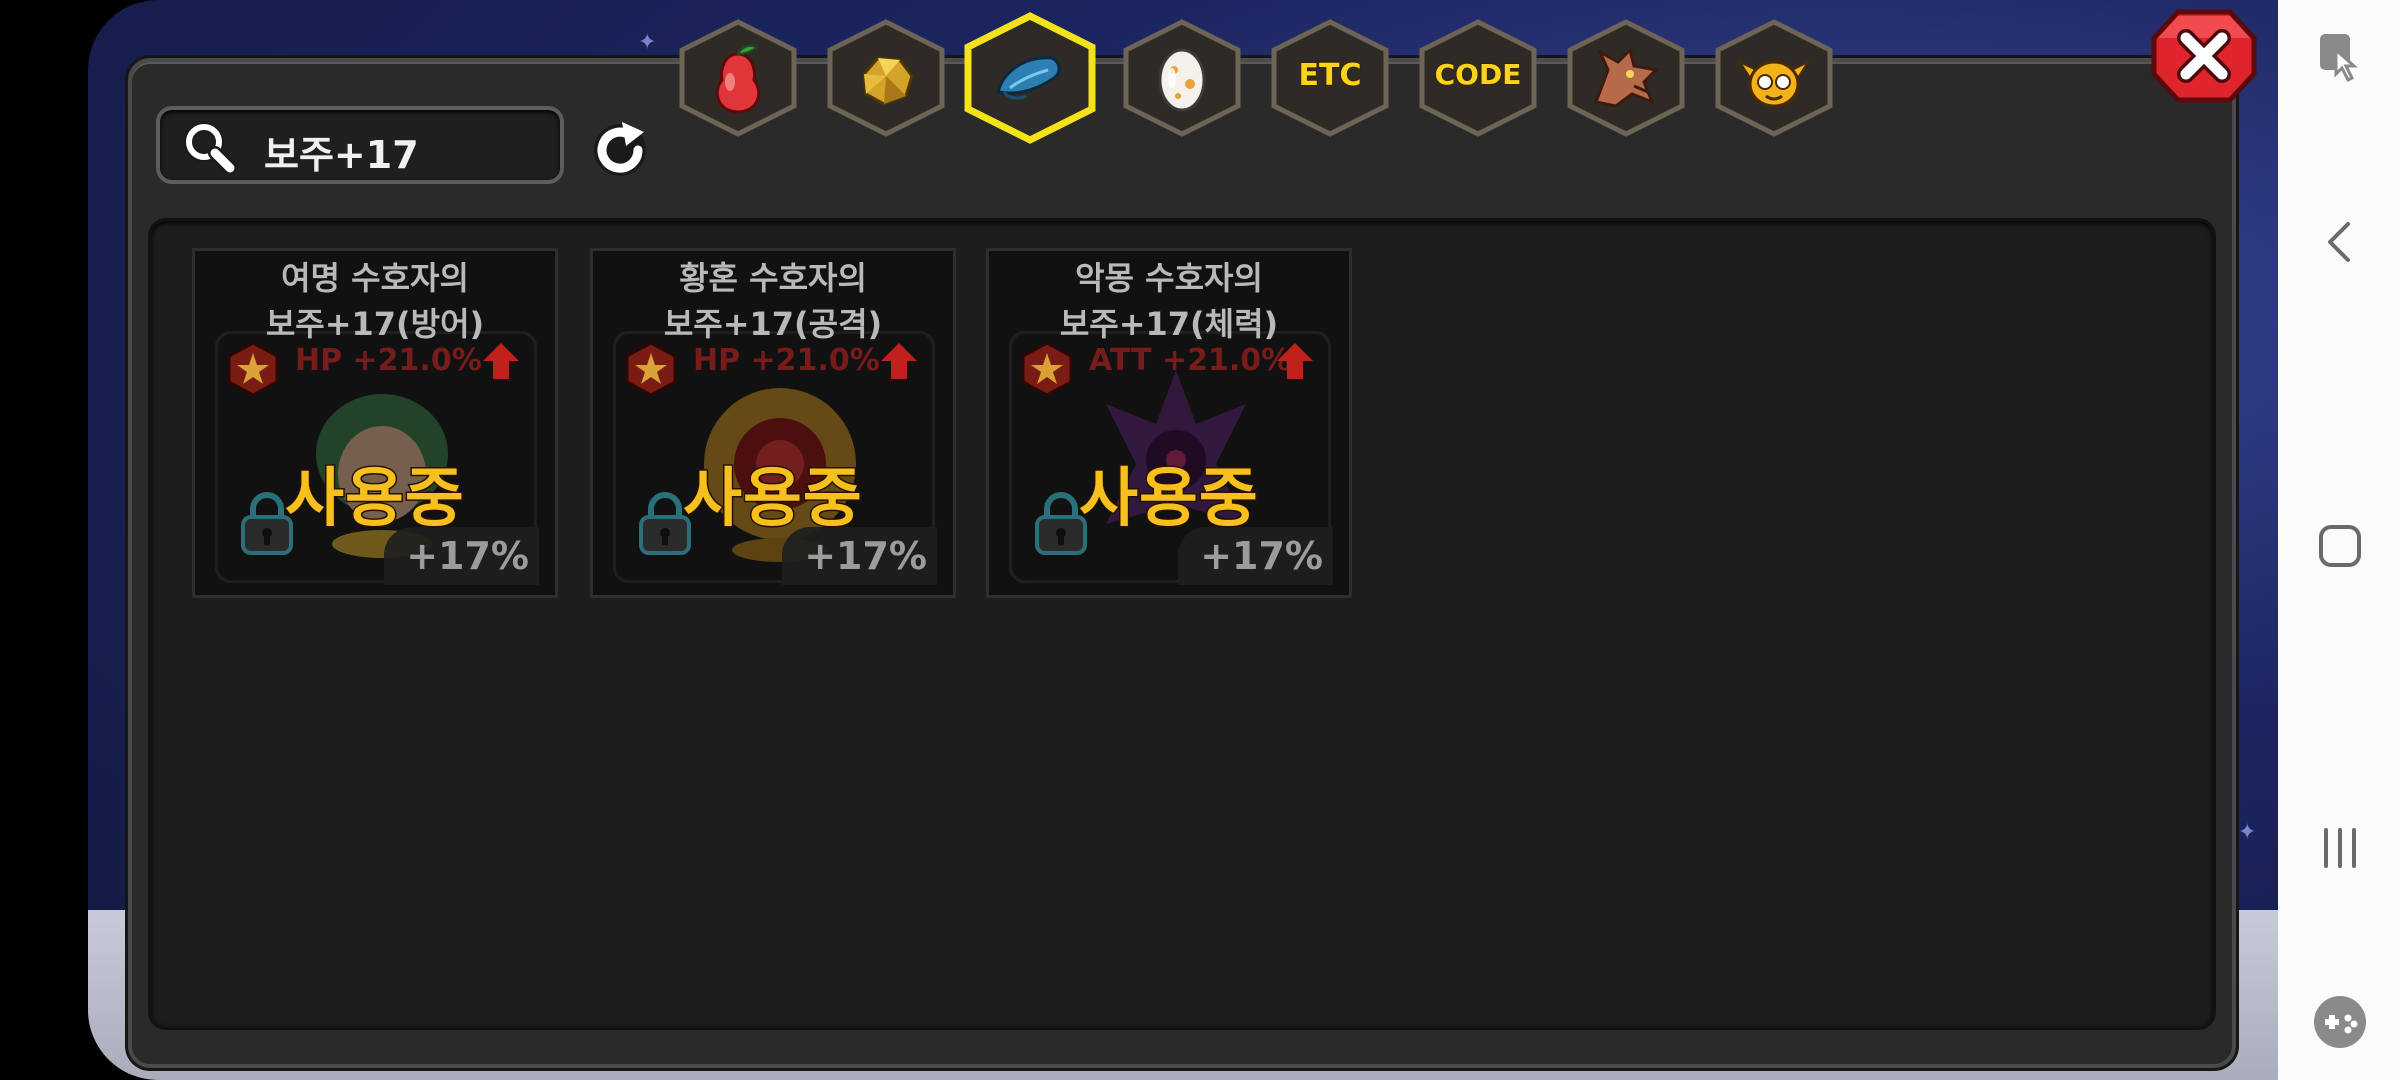  What do you see at coordinates (773, 423) in the screenshot?
I see `item-card: 황혼 수호자의 보주+17(공격) HP +21.0% 사용중 +17%` at bounding box center [773, 423].